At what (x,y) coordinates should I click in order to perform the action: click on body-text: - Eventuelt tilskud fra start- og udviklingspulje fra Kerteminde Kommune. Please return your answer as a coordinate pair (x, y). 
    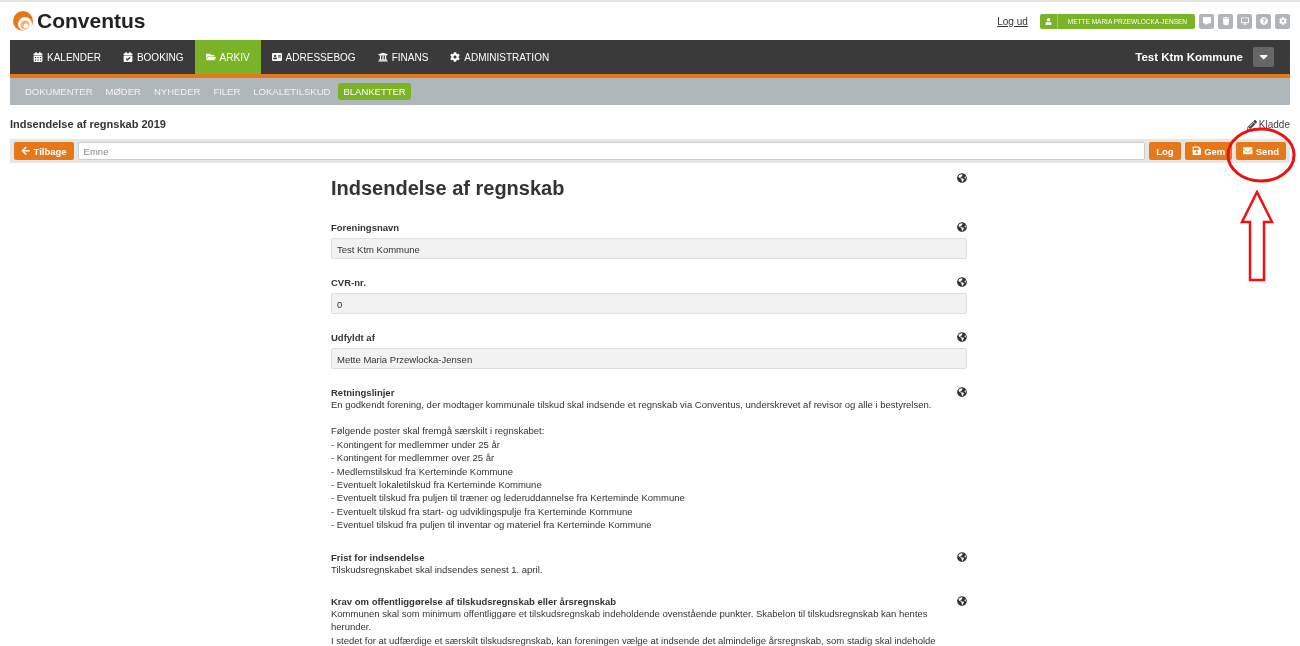
    Looking at the image, I should click on (482, 511).